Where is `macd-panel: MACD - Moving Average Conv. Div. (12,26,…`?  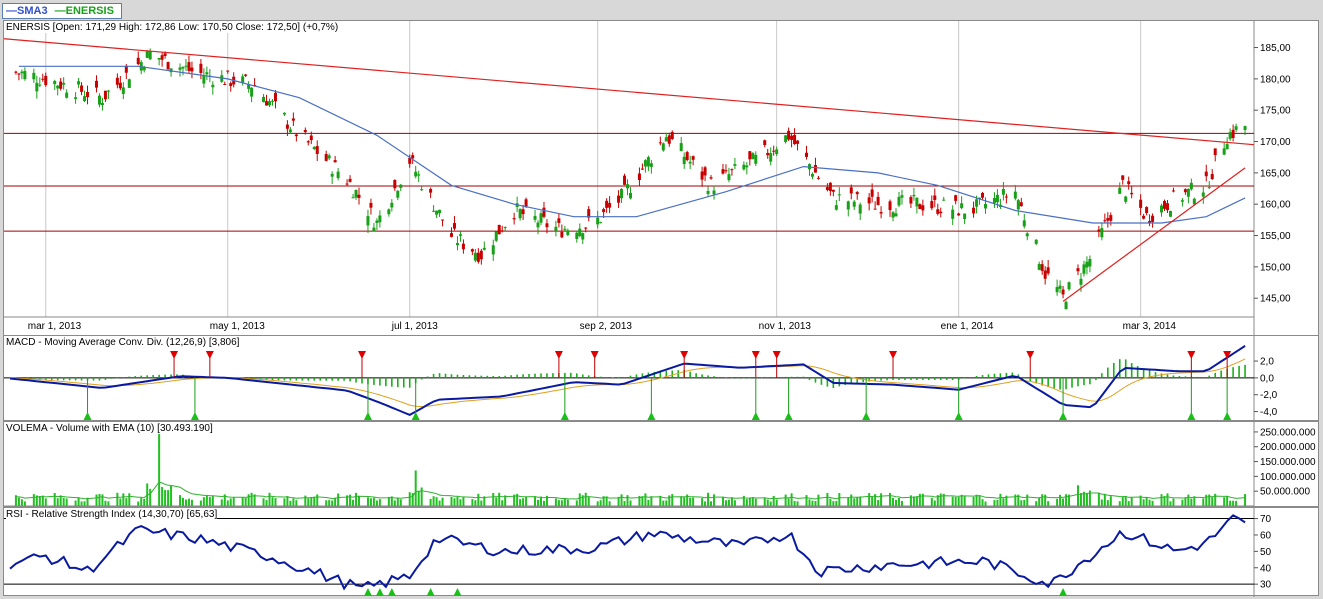 macd-panel: MACD - Moving Average Conv. Div. (12,26,… is located at coordinates (661, 378).